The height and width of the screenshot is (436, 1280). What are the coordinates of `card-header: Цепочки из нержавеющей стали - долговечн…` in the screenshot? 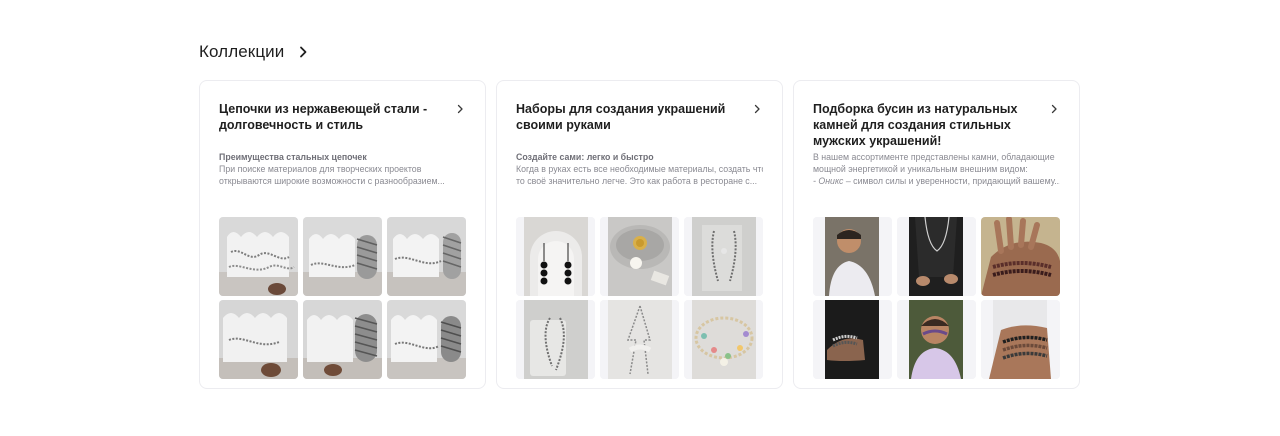 It's located at (342, 119).